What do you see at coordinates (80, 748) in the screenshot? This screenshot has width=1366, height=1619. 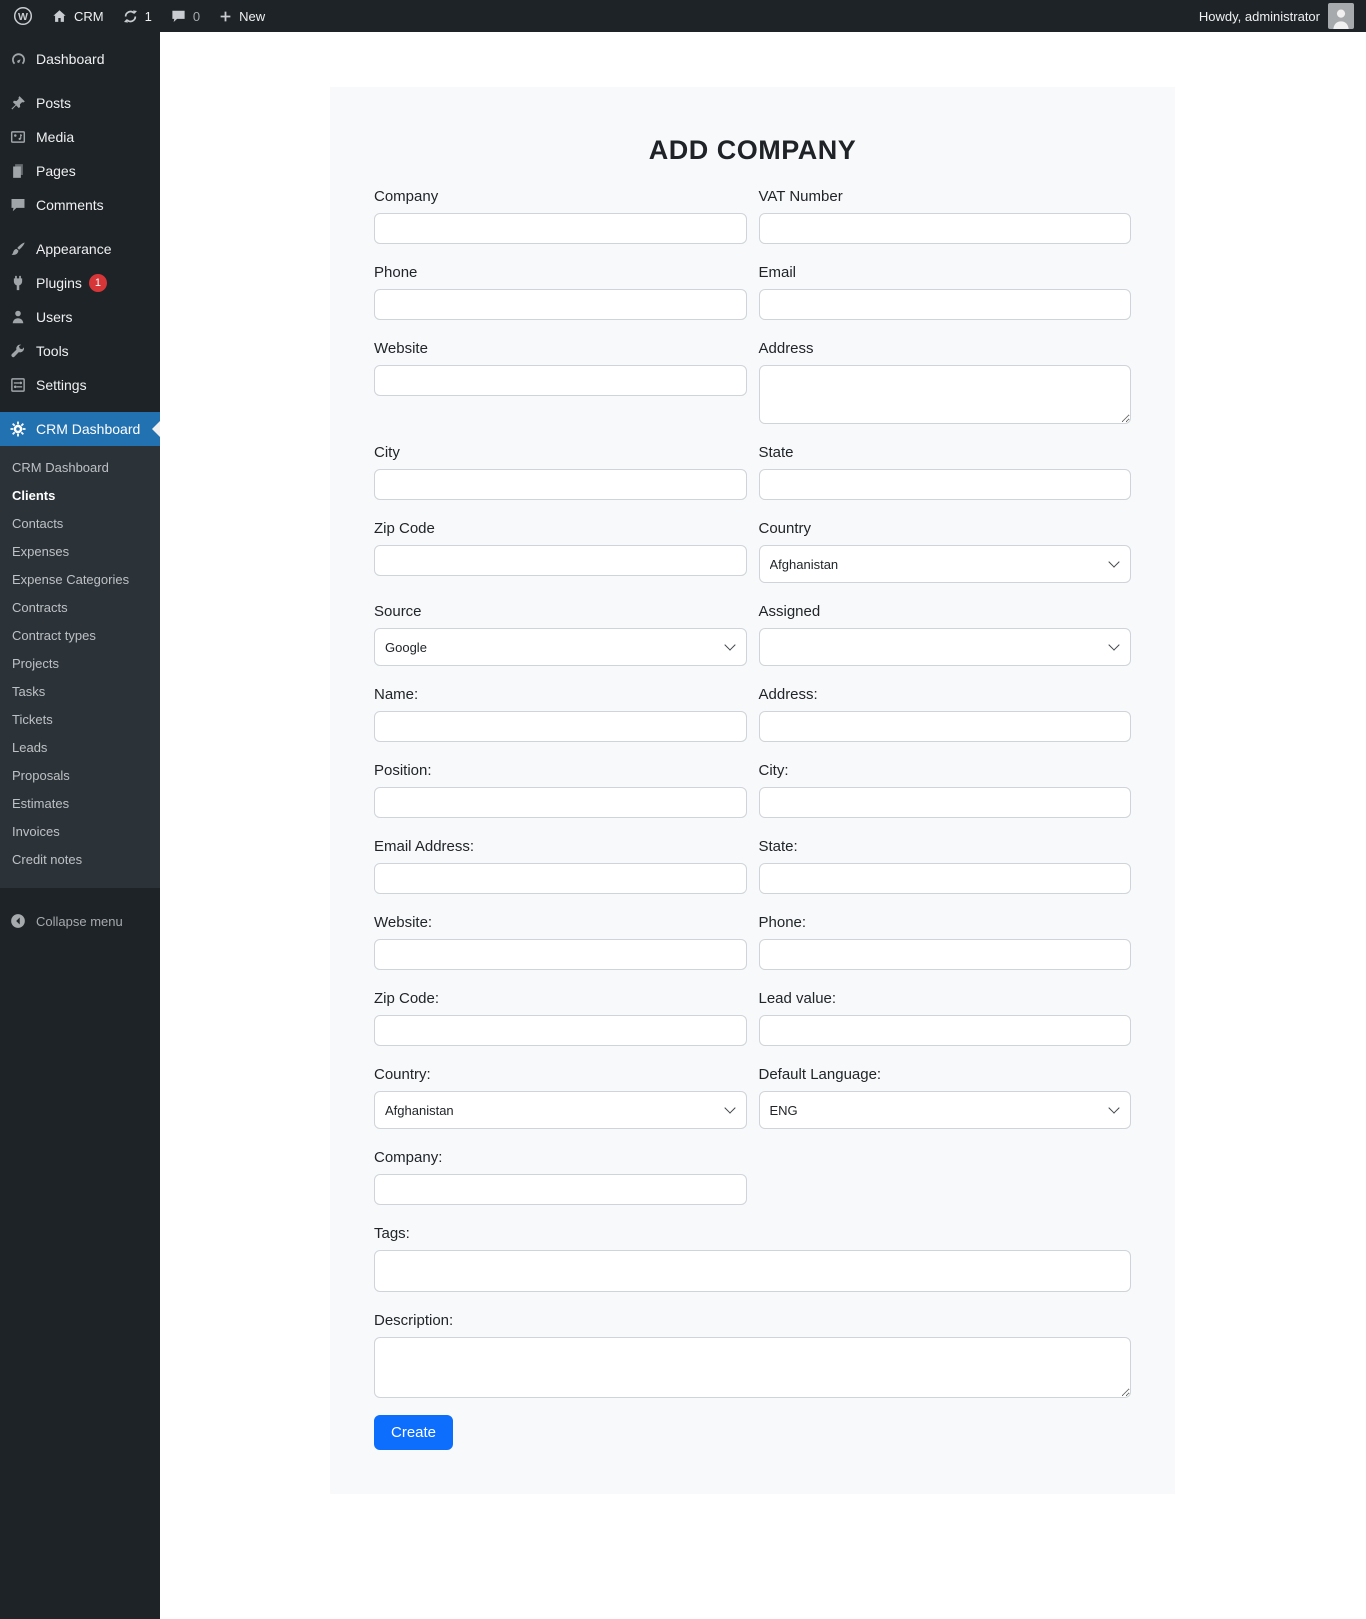 I see `submenu-item-leads: Leads` at bounding box center [80, 748].